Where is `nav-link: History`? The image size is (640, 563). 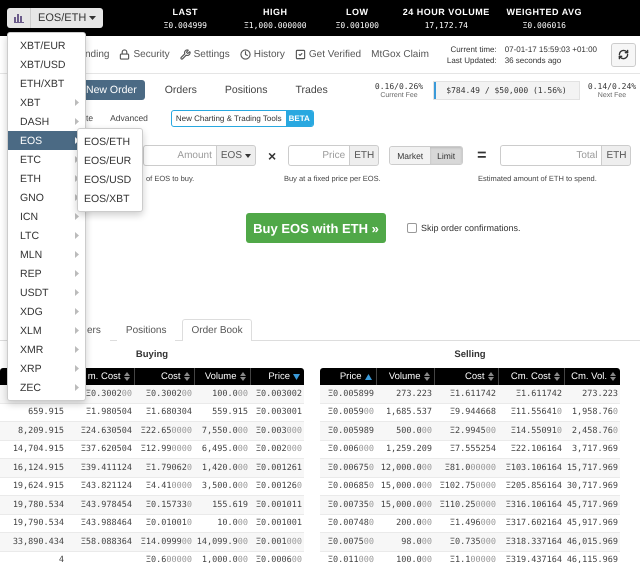 nav-link: History is located at coordinates (262, 54).